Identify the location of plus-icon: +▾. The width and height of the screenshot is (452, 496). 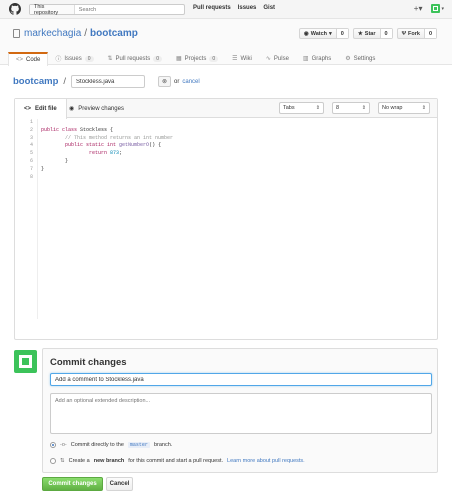
(418, 8).